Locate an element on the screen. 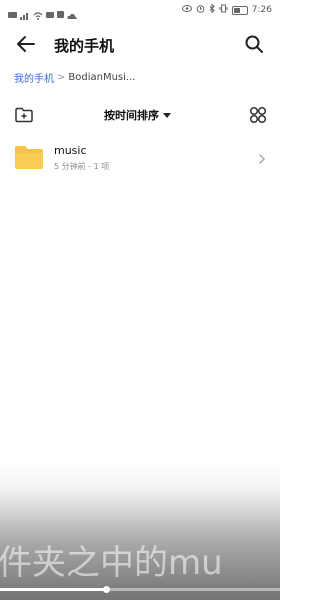  toolbar: 按时间排序 is located at coordinates (140, 115).